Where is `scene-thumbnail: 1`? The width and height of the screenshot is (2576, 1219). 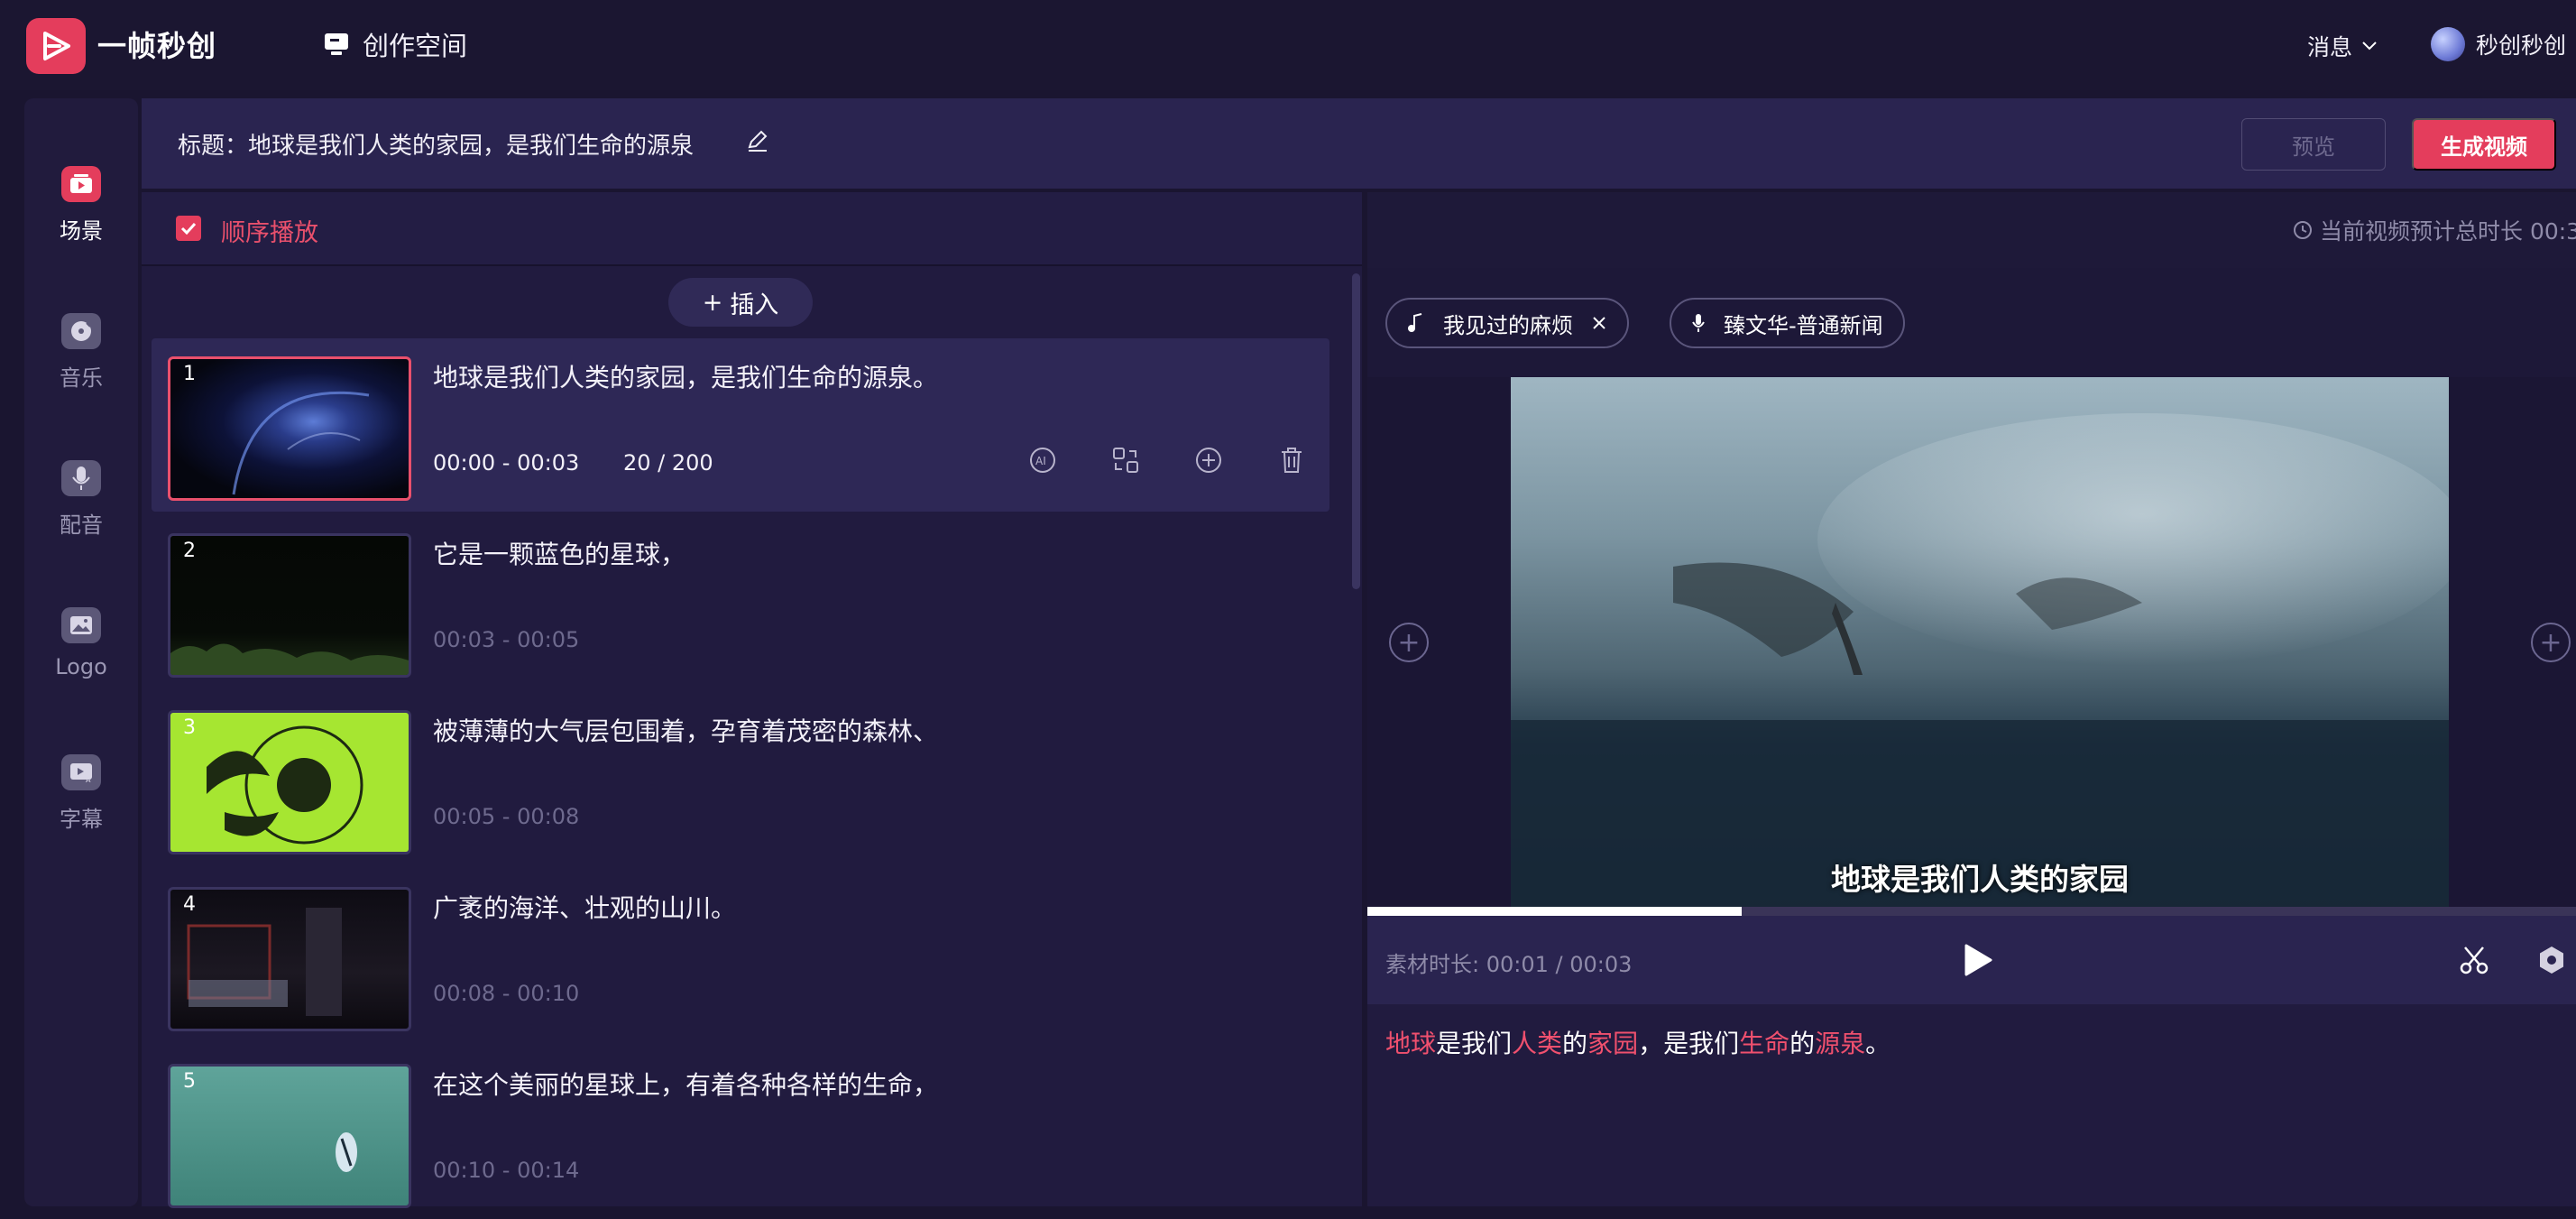
scene-thumbnail: 1 is located at coordinates (289, 428).